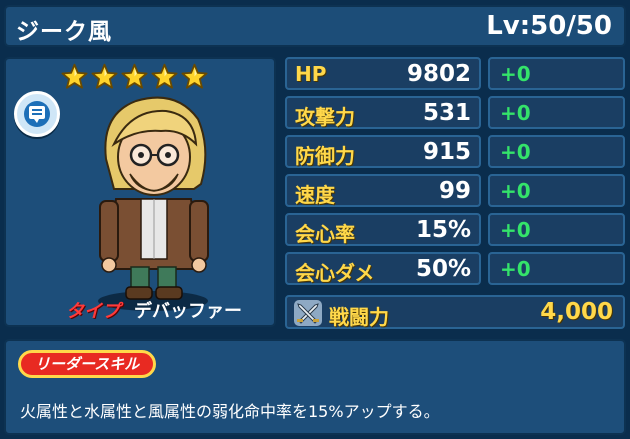  Describe the element at coordinates (446, 152) in the screenshot. I see `stat-value: 915` at that location.